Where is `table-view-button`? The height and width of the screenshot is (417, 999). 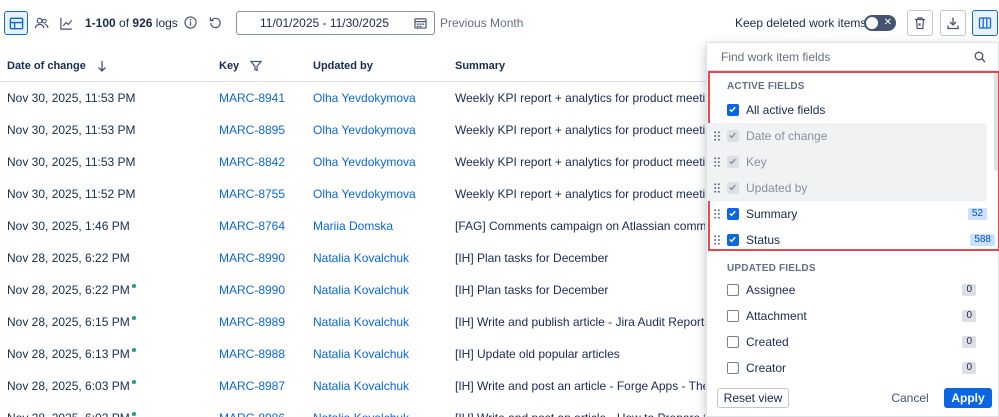 table-view-button is located at coordinates (16, 23).